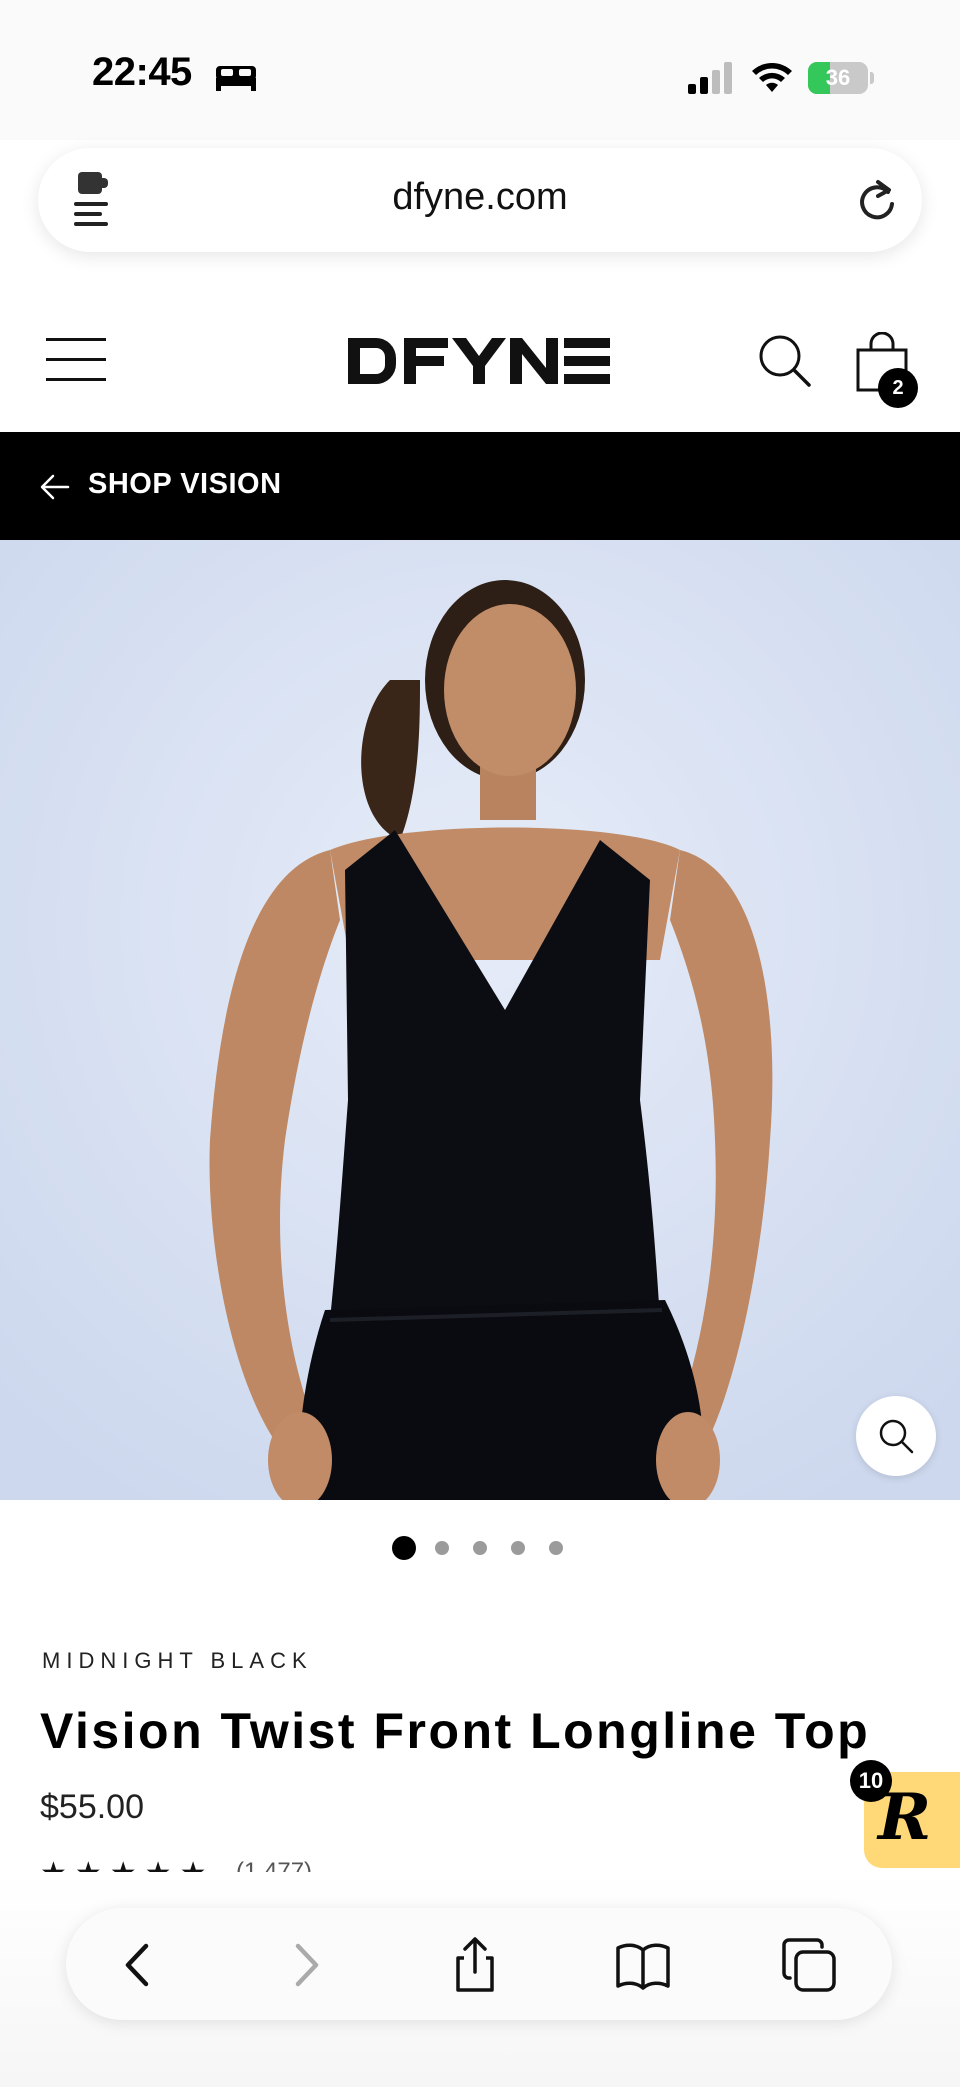 Image resolution: width=960 pixels, height=2087 pixels. Describe the element at coordinates (838, 77) in the screenshot. I see `battery-percent: 36` at that location.